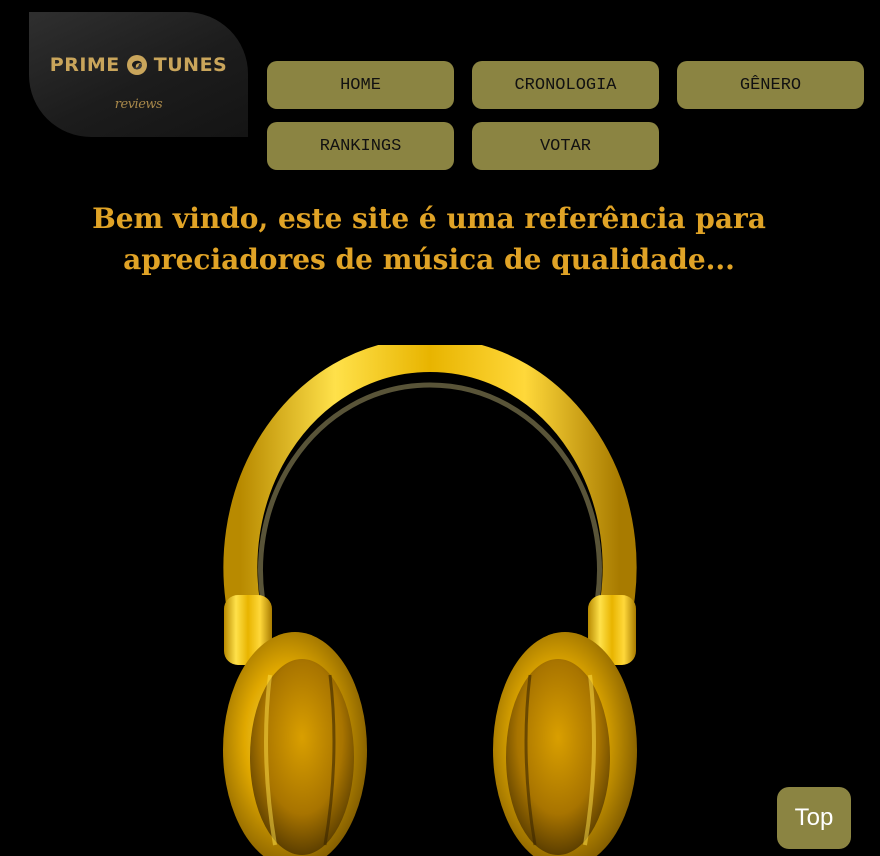  Describe the element at coordinates (84, 65) in the screenshot. I see `logo-brand-left: PRIME` at that location.